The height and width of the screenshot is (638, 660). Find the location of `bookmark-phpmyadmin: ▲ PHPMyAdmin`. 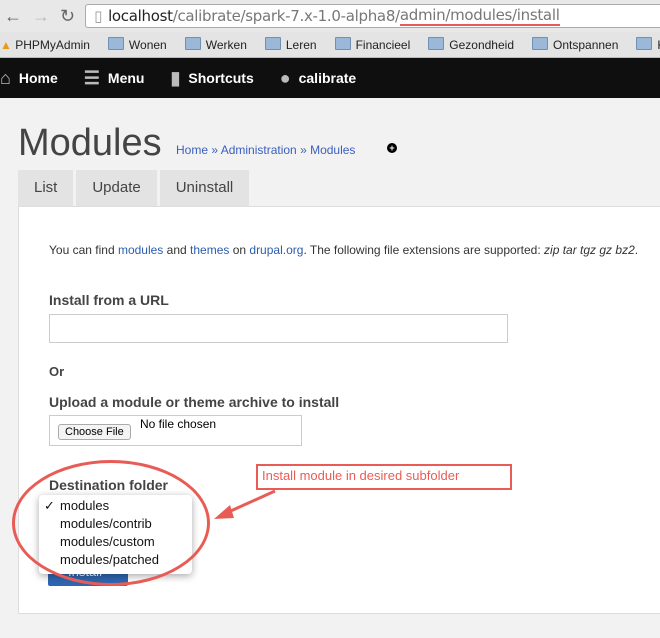

bookmark-phpmyadmin: ▲ PHPMyAdmin is located at coordinates (45, 45).